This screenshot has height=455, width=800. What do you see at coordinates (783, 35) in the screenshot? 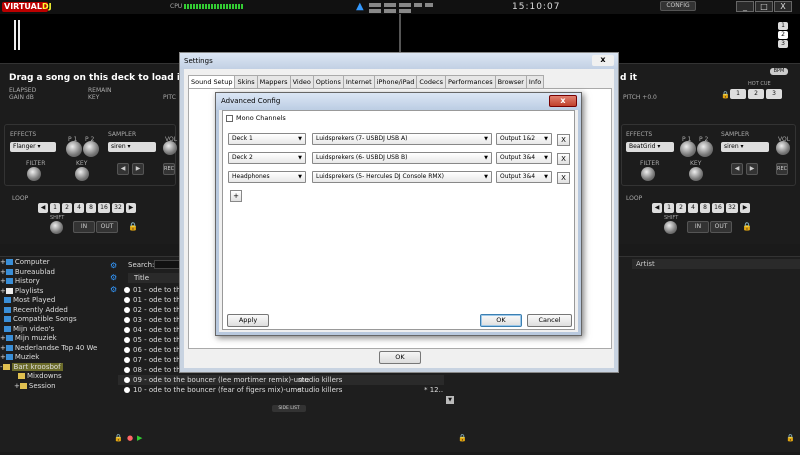
I see `deck-number-2: 2` at bounding box center [783, 35].